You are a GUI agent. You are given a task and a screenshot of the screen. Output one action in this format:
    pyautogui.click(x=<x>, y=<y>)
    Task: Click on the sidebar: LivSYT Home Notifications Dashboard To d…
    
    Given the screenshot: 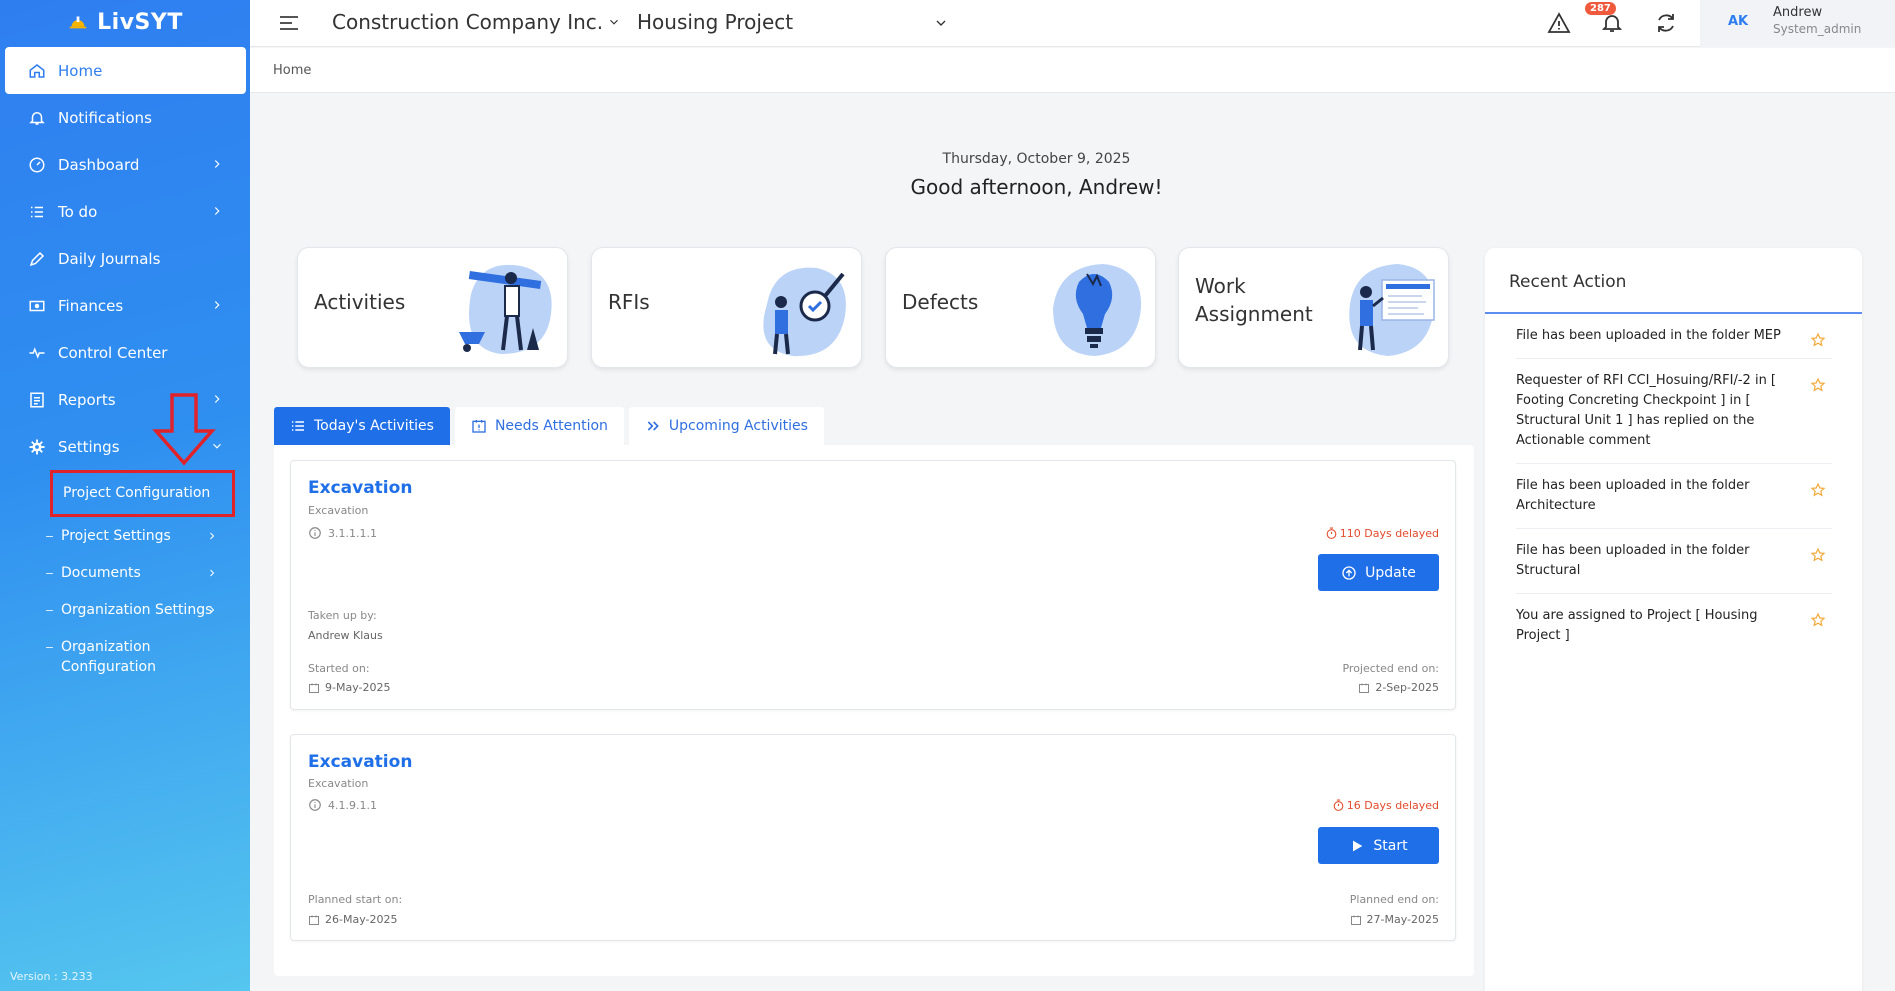 What is the action you would take?
    pyautogui.click(x=125, y=495)
    